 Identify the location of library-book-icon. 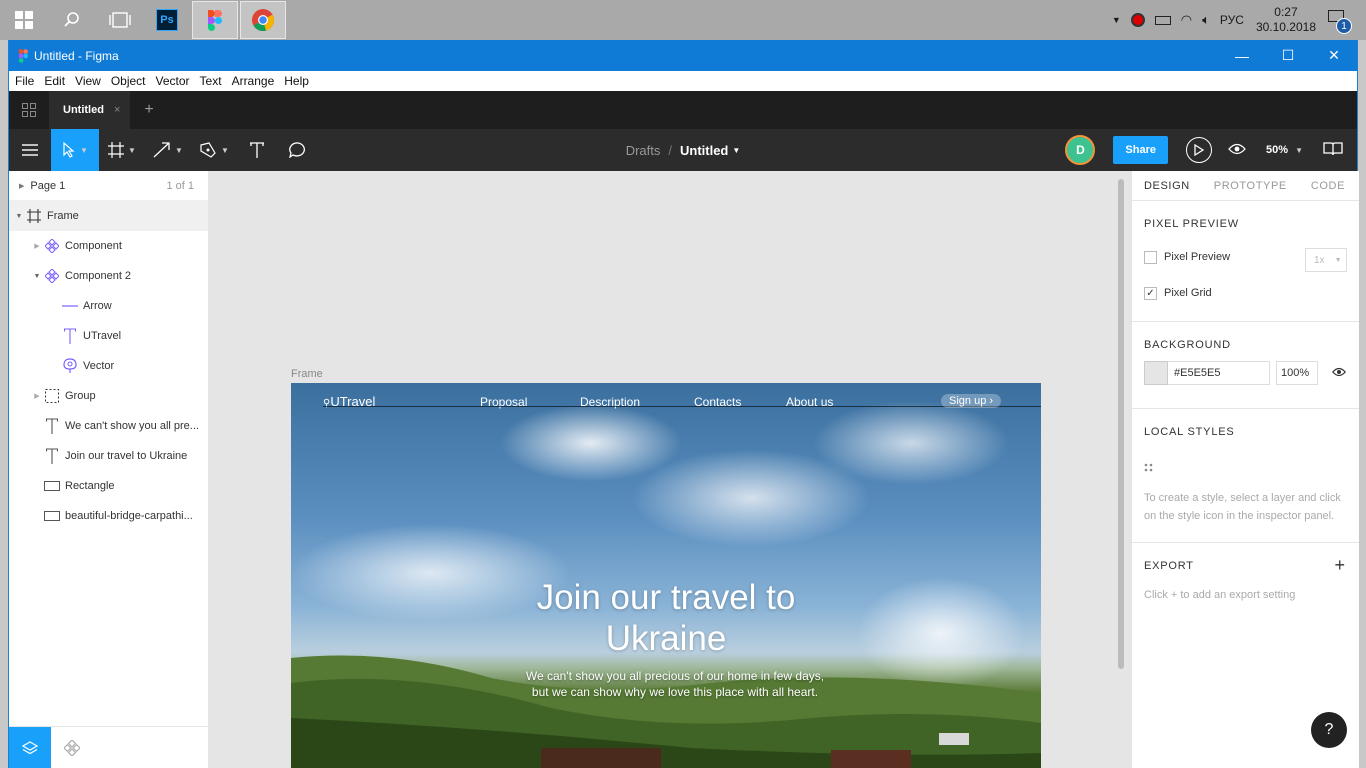
(1333, 150).